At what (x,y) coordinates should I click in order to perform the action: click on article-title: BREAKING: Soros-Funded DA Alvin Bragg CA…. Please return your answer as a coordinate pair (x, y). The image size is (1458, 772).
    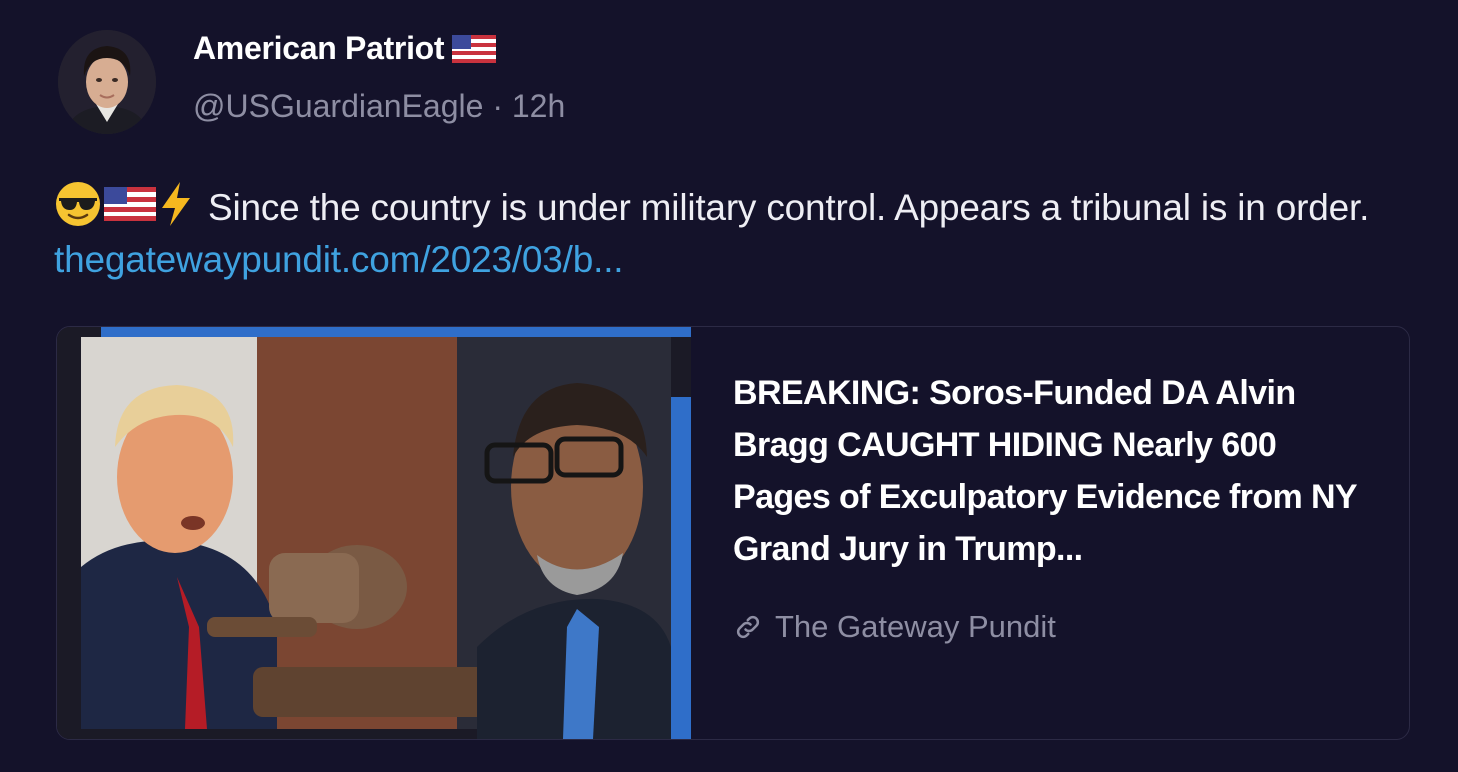
    Looking at the image, I should click on (1053, 471).